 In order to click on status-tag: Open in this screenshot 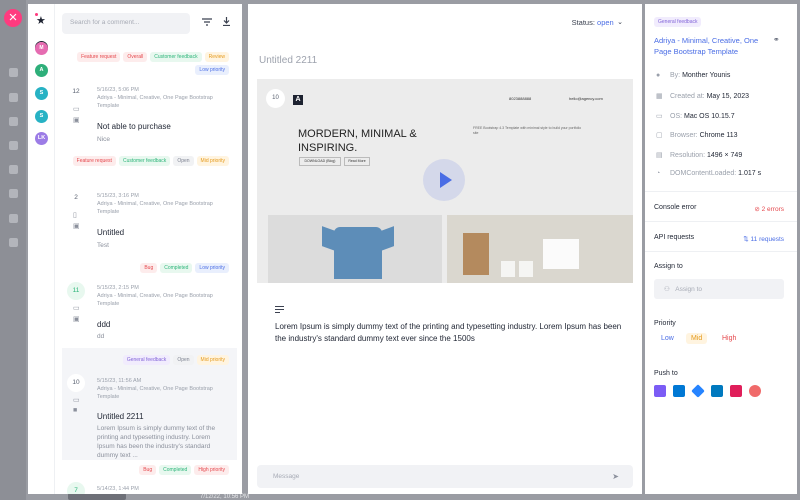, I will do `click(183, 161)`.